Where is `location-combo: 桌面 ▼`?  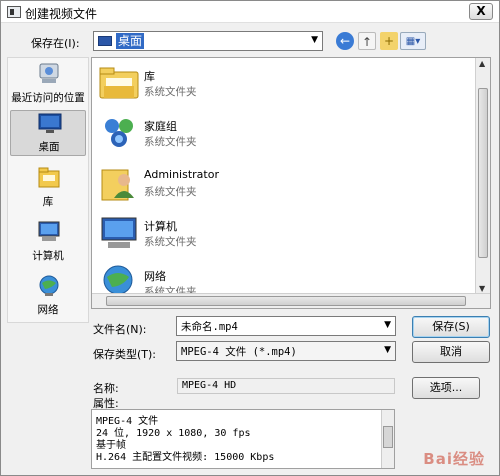 location-combo: 桌面 ▼ is located at coordinates (208, 41).